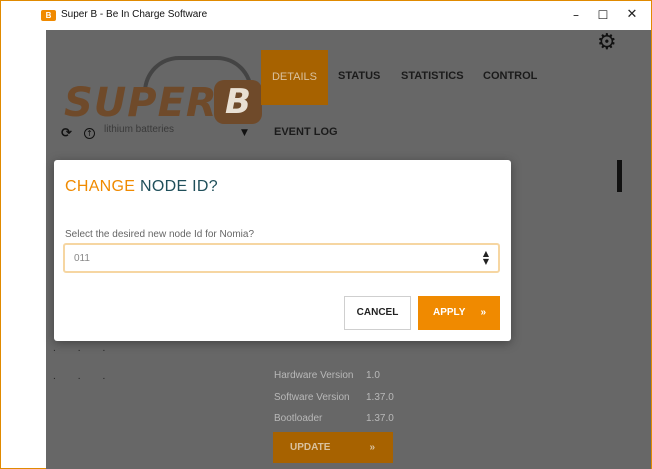 This screenshot has width=652, height=469. I want to click on apply-button: APPLY », so click(459, 313).